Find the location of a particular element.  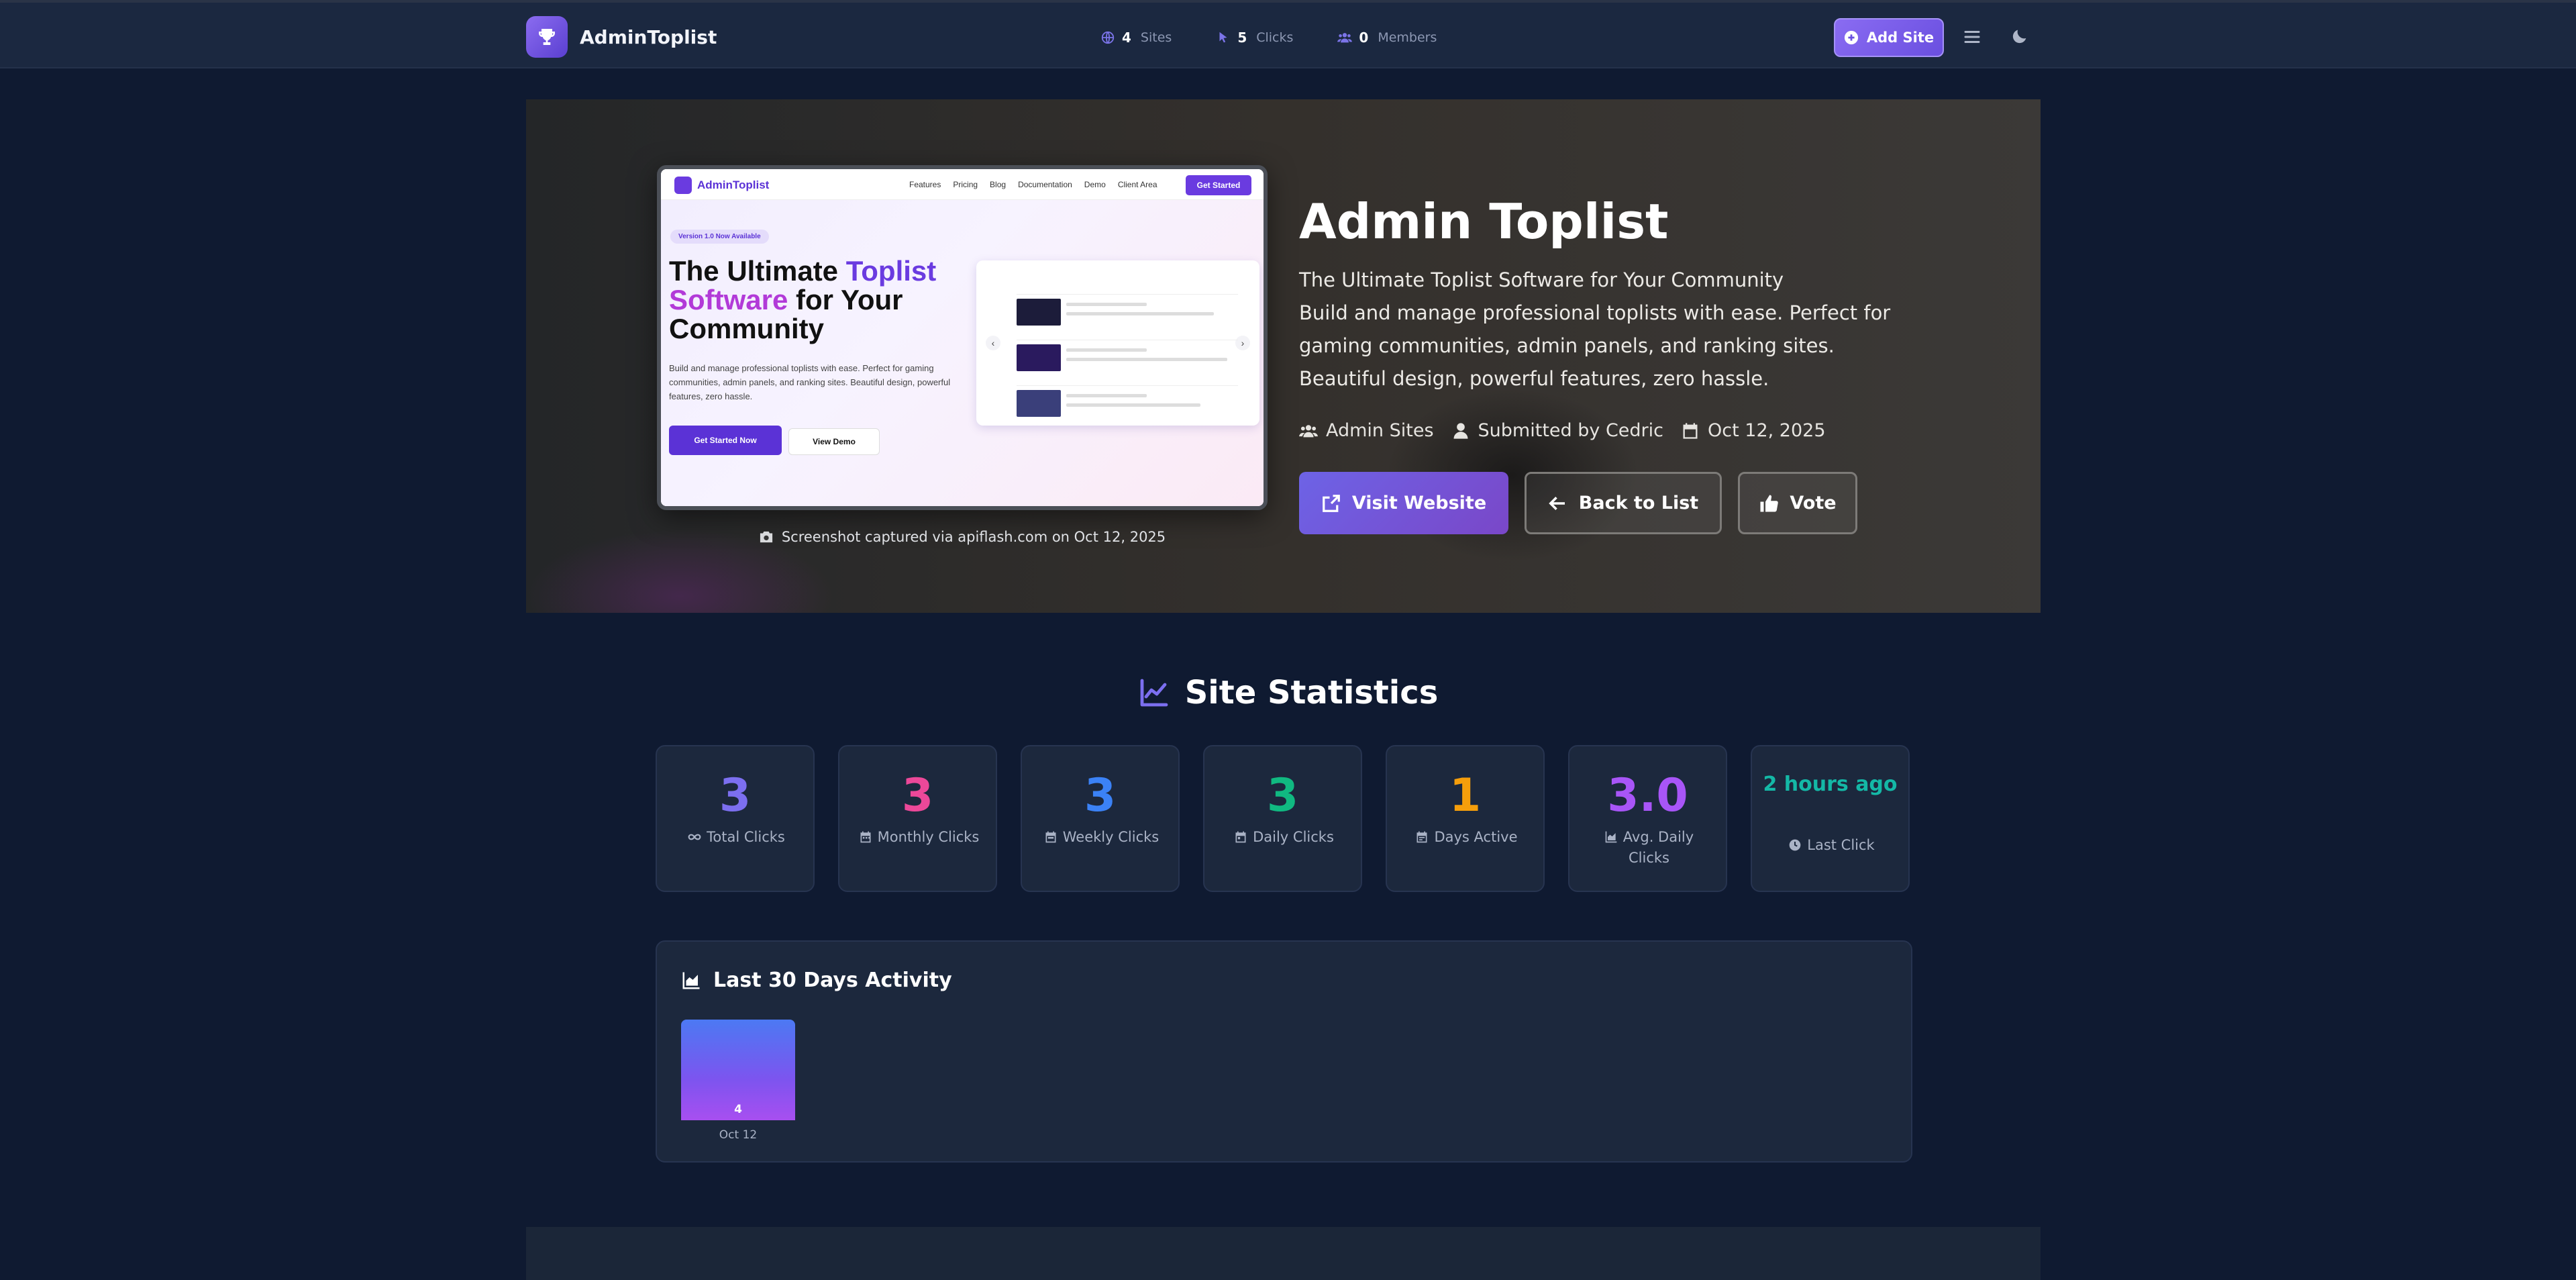

visit-website-button: Visit Website is located at coordinates (1403, 503).